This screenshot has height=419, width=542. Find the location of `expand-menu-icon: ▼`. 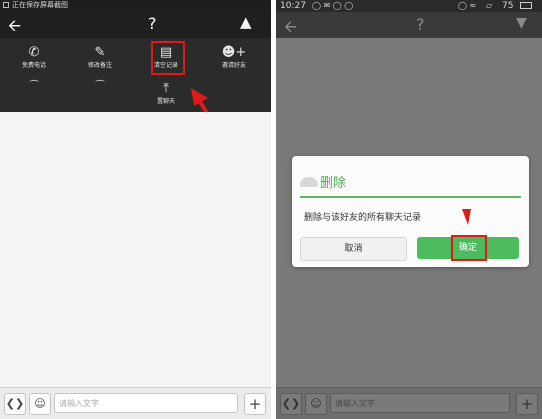

expand-menu-icon: ▼ is located at coordinates (521, 23).